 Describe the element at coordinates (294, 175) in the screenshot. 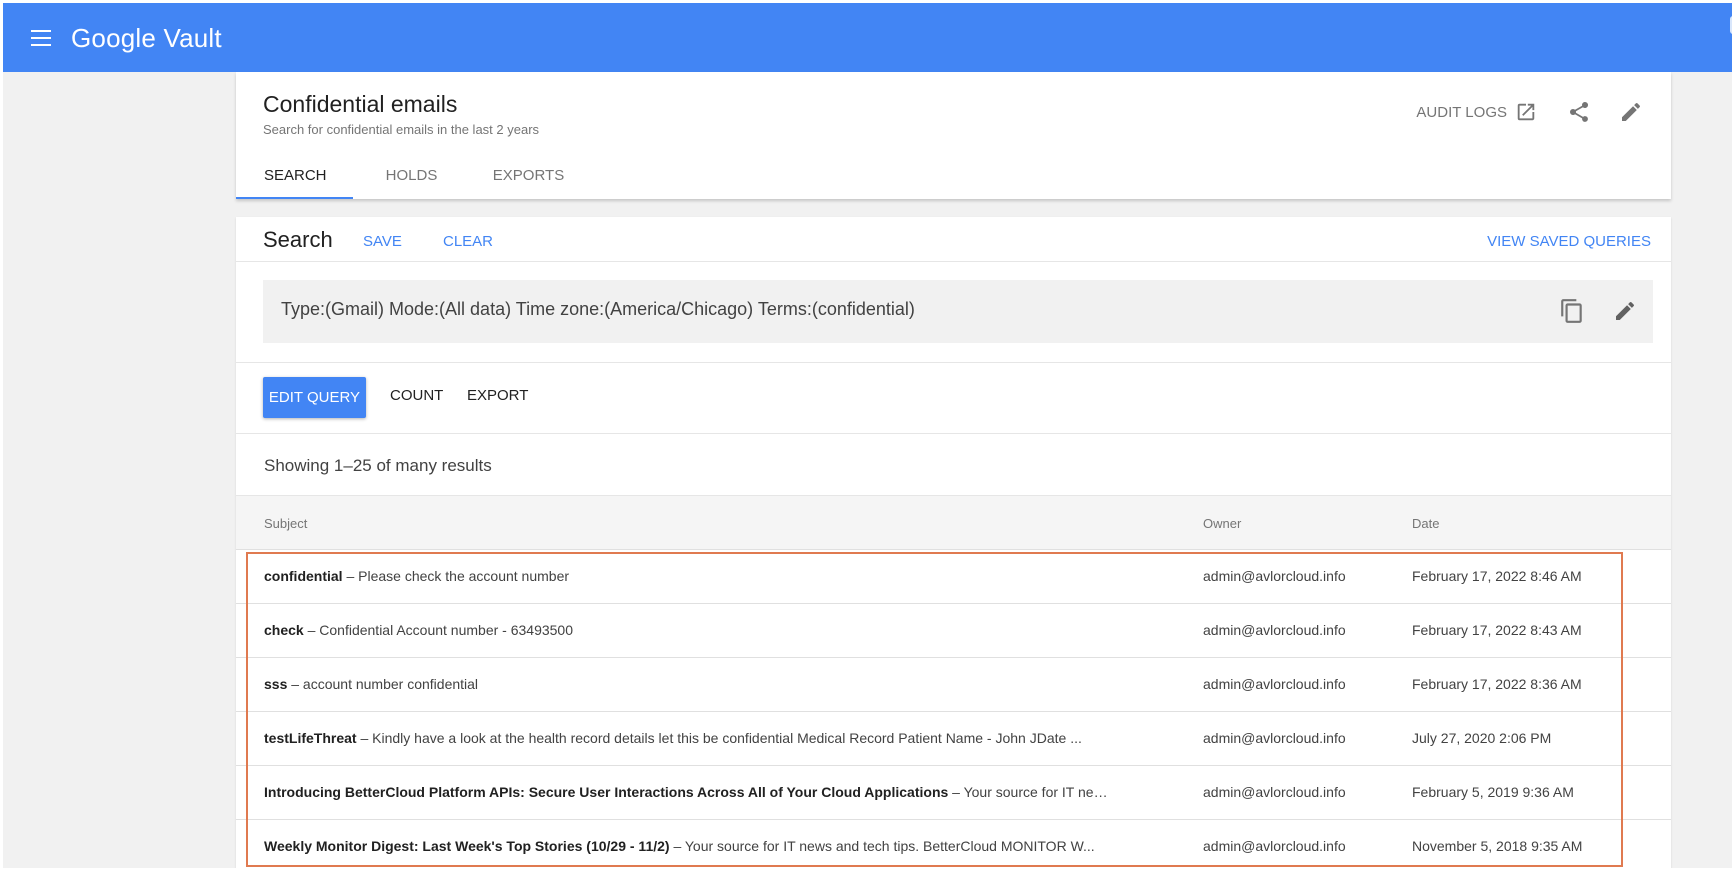

I see `tab-search: SEARCH` at that location.